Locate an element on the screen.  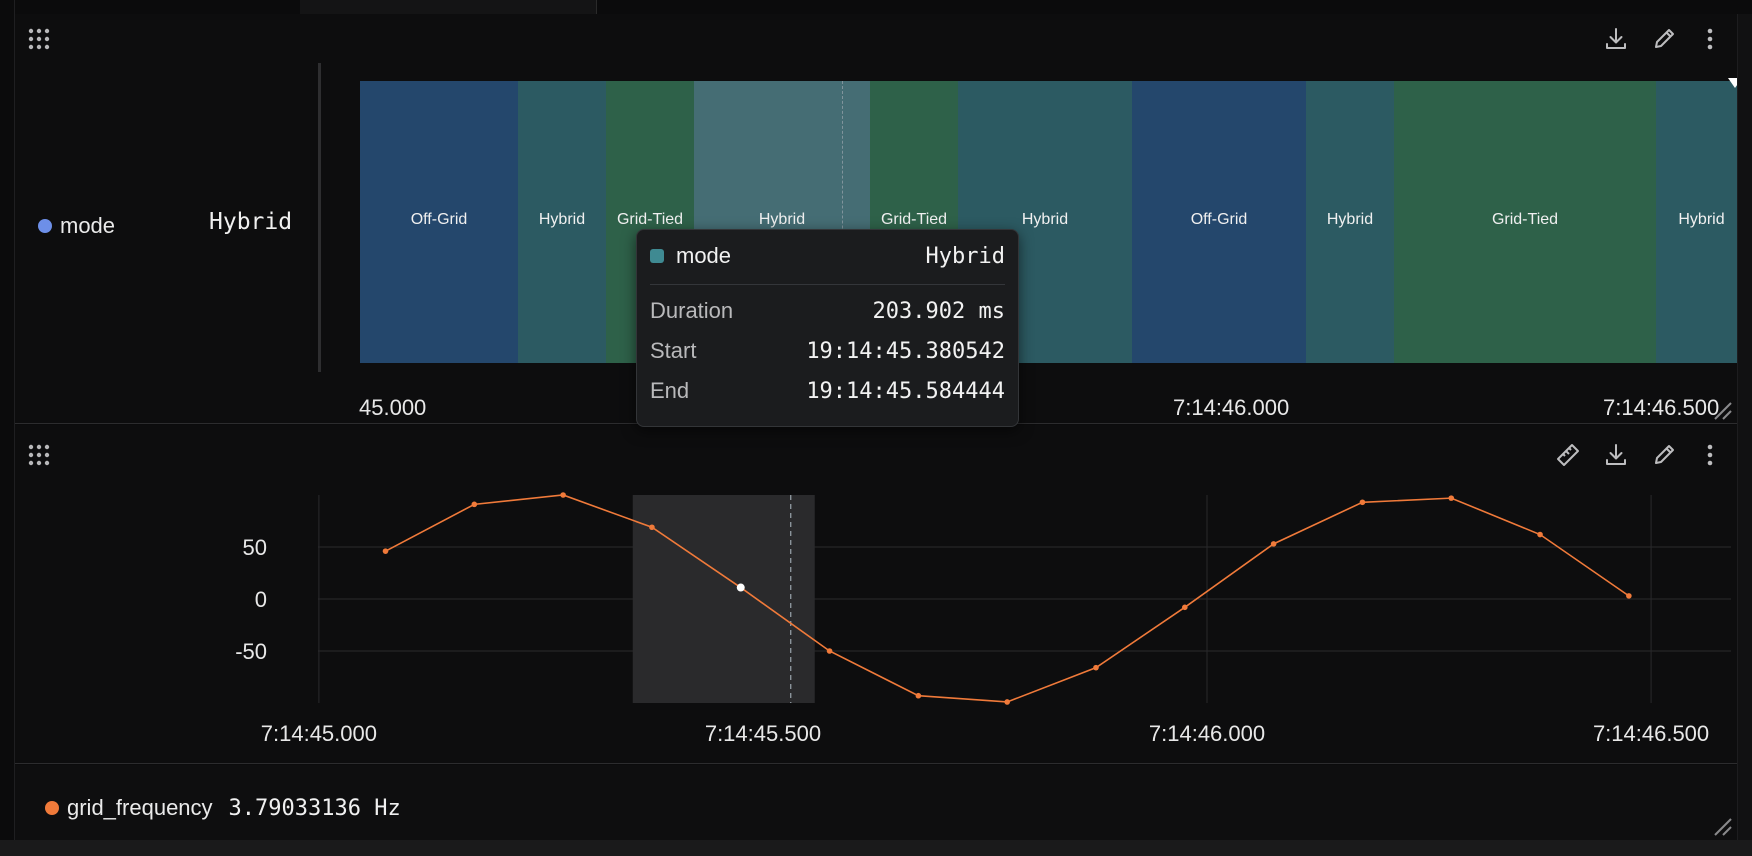
tooltip-header: mode Hybrid is located at coordinates (827, 256).